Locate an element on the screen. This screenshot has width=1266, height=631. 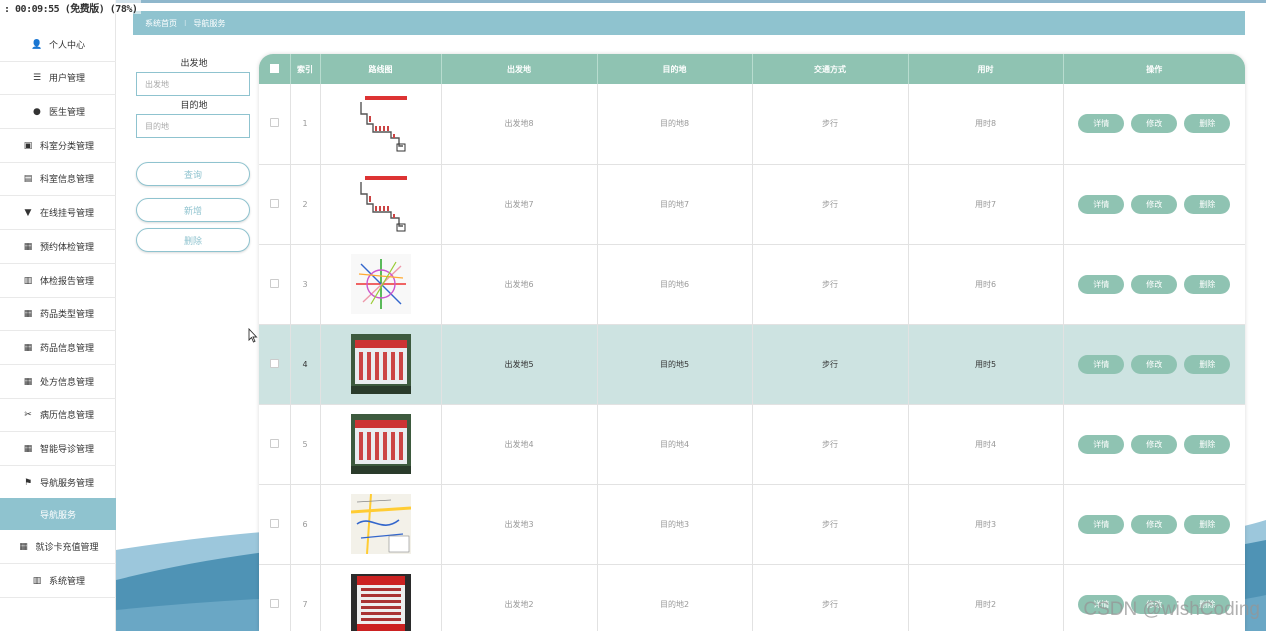
destination-input is located at coordinates (193, 126).